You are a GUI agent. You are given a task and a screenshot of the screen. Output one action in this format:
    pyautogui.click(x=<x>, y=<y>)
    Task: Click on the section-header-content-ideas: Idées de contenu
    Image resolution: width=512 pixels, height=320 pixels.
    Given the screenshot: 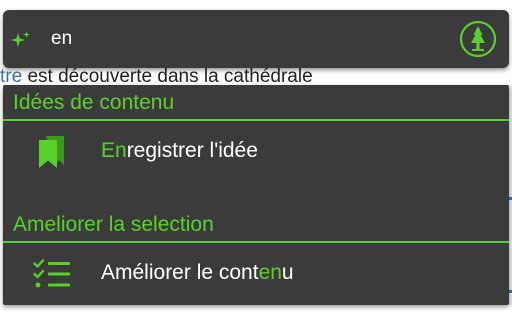 What is the action you would take?
    pyautogui.click(x=256, y=103)
    